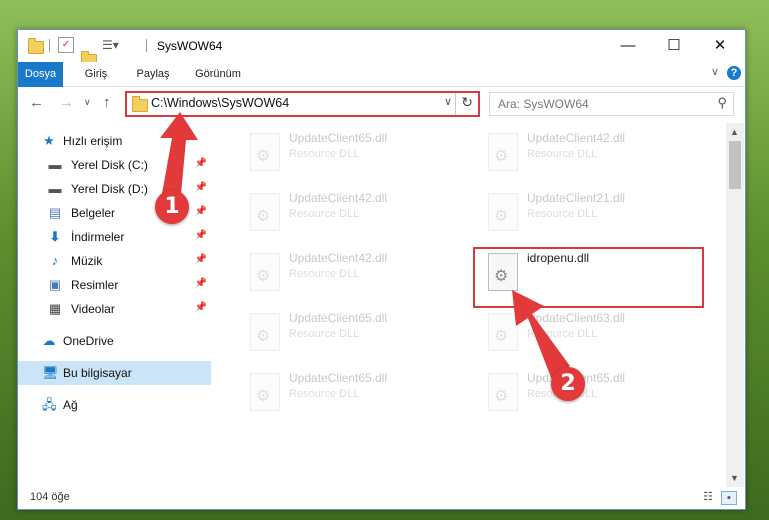 This screenshot has height=520, width=769. Describe the element at coordinates (66, 45) in the screenshot. I see `properties-icon: ✓` at that location.